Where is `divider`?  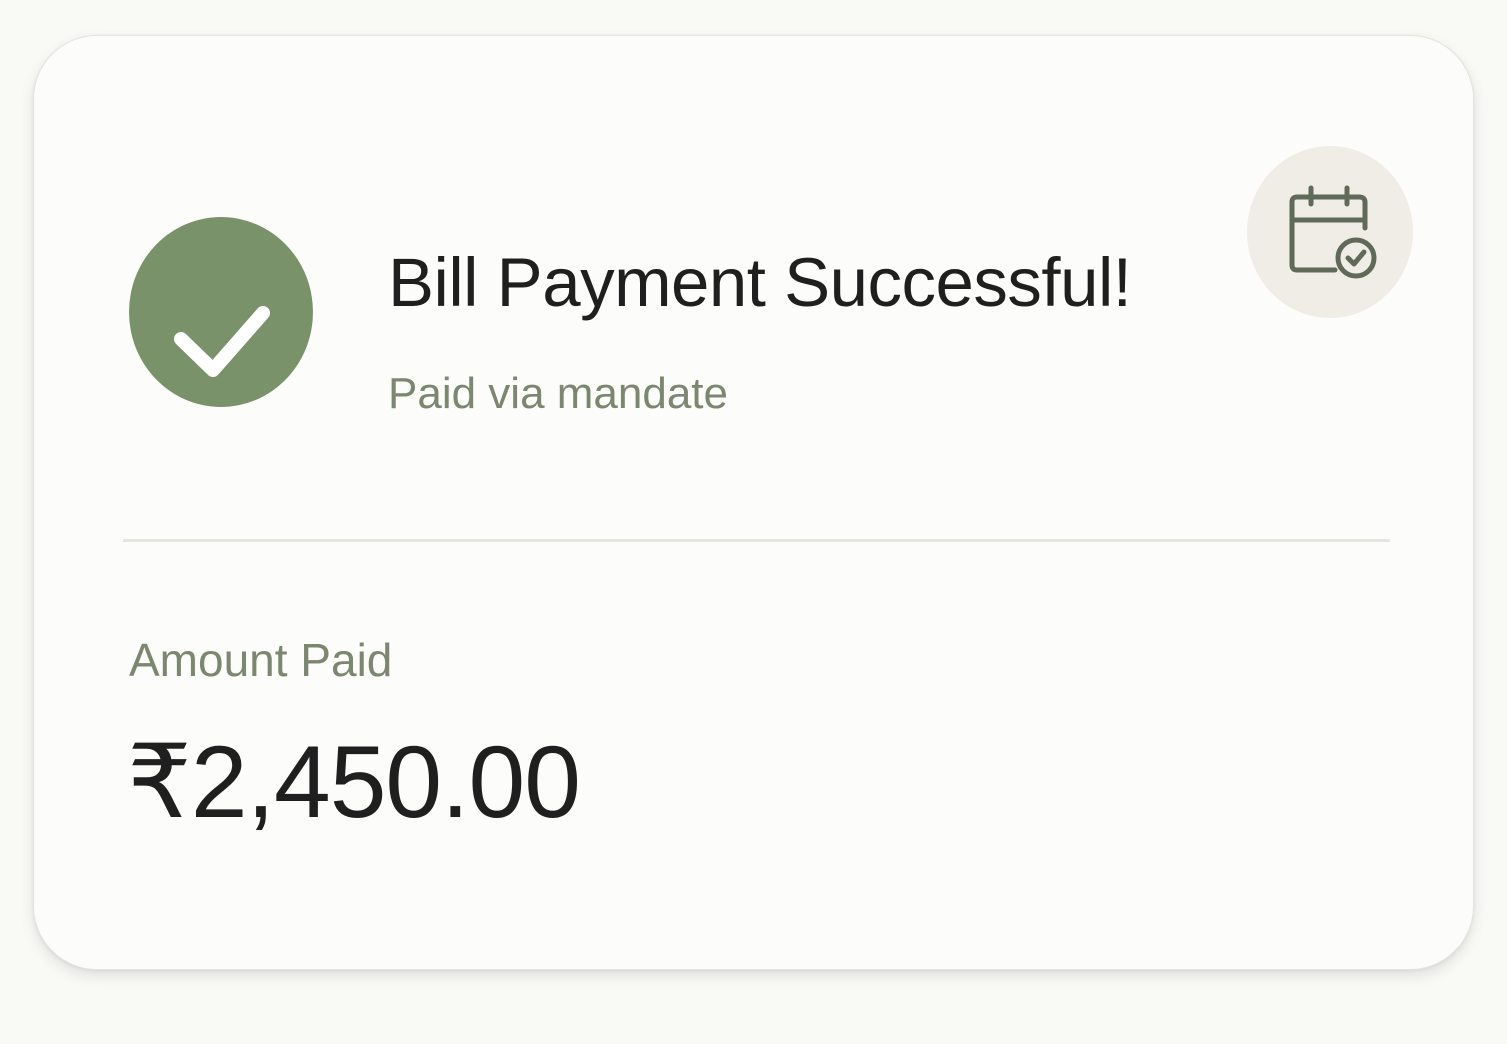
divider is located at coordinates (756, 540).